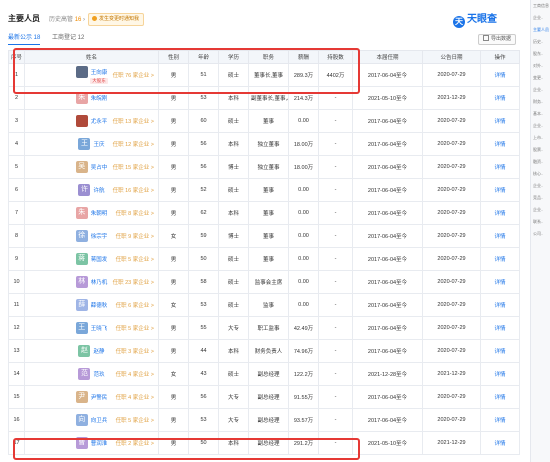 The height and width of the screenshot is (462, 550). I want to click on person-name-link: 朱皖刚, so click(99, 99).